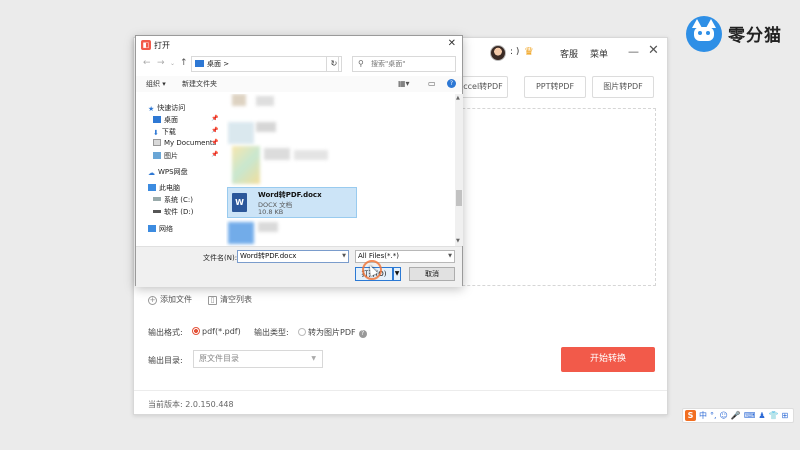 This screenshot has width=800, height=450. What do you see at coordinates (185, 156) in the screenshot?
I see `tree-item-pictures: 图片 📌` at bounding box center [185, 156].